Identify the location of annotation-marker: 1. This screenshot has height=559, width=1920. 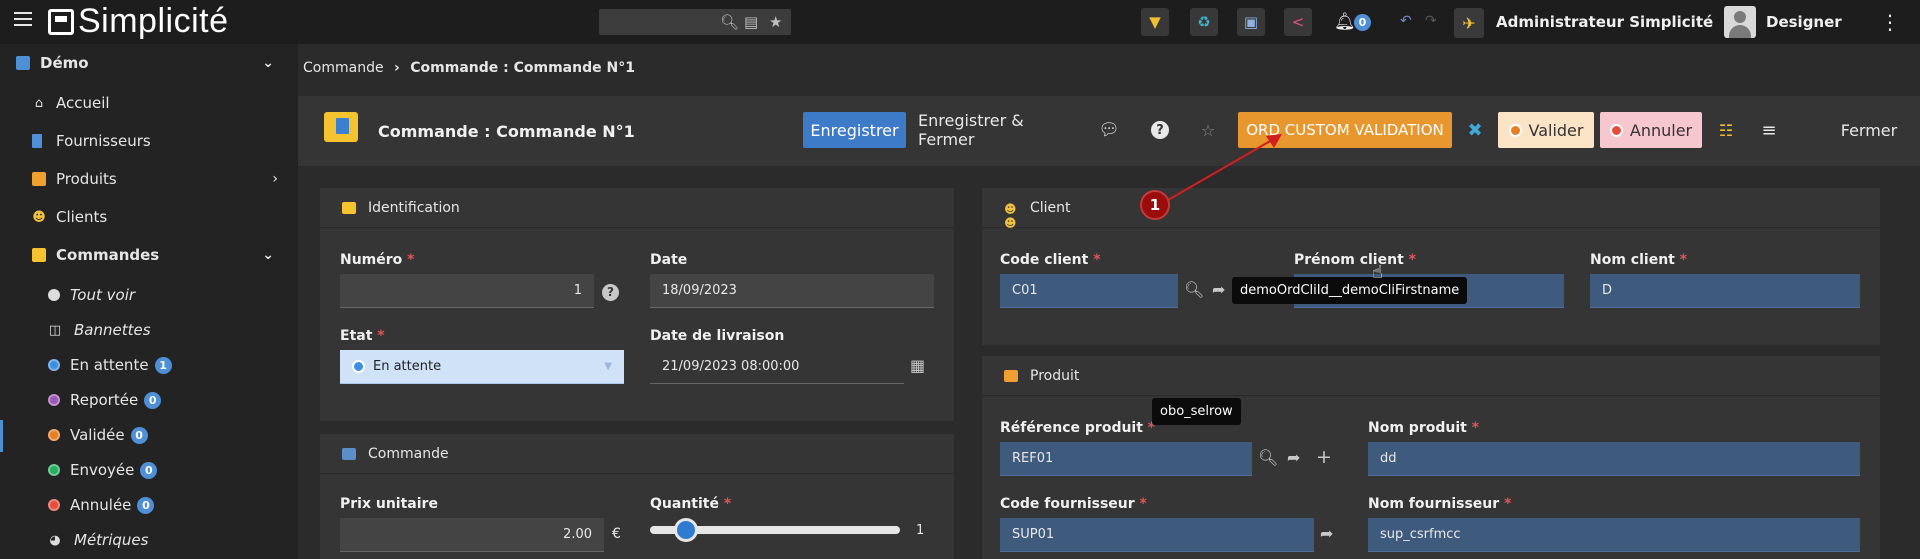
(1155, 205).